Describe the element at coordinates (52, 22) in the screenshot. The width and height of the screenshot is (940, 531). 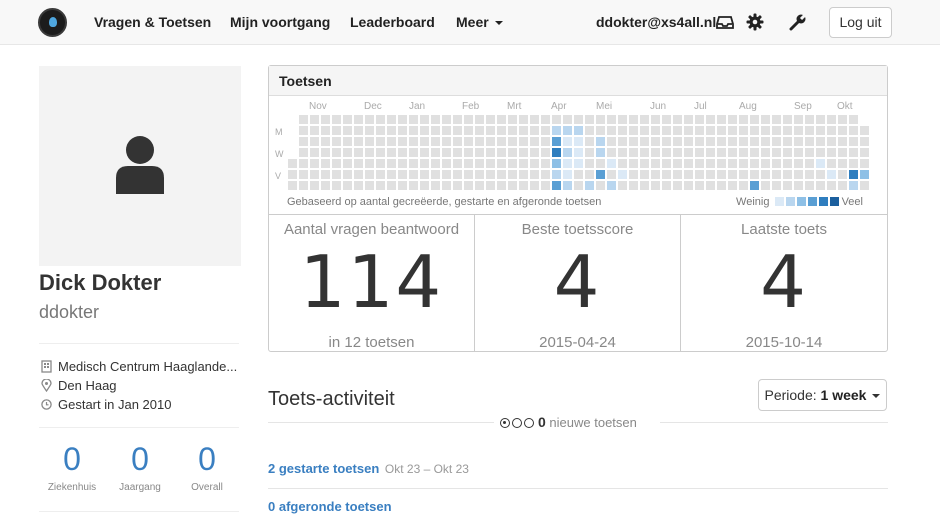
I see `app-logo-icon` at that location.